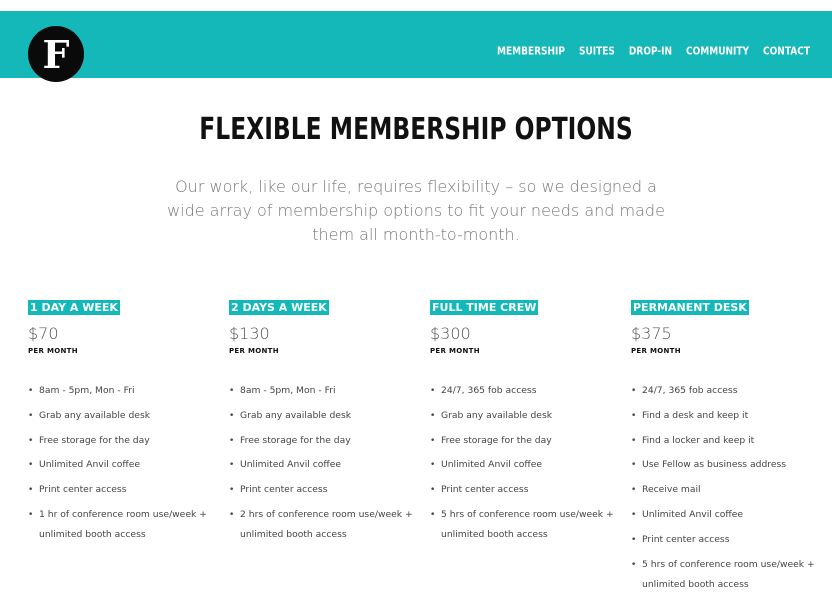  Describe the element at coordinates (279, 307) in the screenshot. I see `plan-name: 2 DAYS A WEEK` at that location.